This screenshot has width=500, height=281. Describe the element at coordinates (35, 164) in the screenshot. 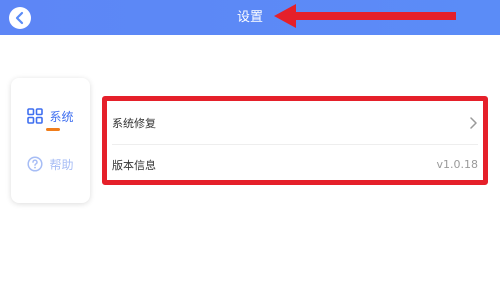

I see `question-circle-icon` at that location.